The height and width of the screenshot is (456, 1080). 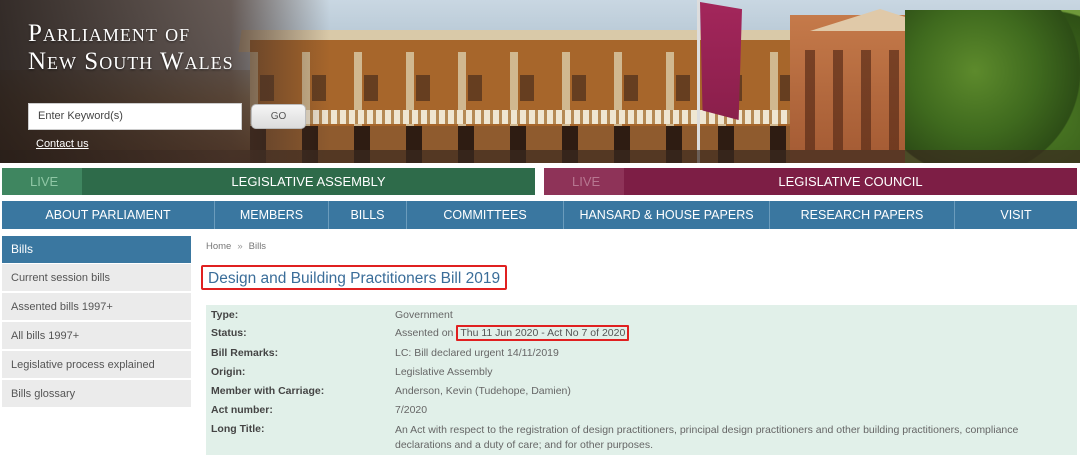 I want to click on assembly-label: LEGISLATIVE ASSEMBLY, so click(x=308, y=181).